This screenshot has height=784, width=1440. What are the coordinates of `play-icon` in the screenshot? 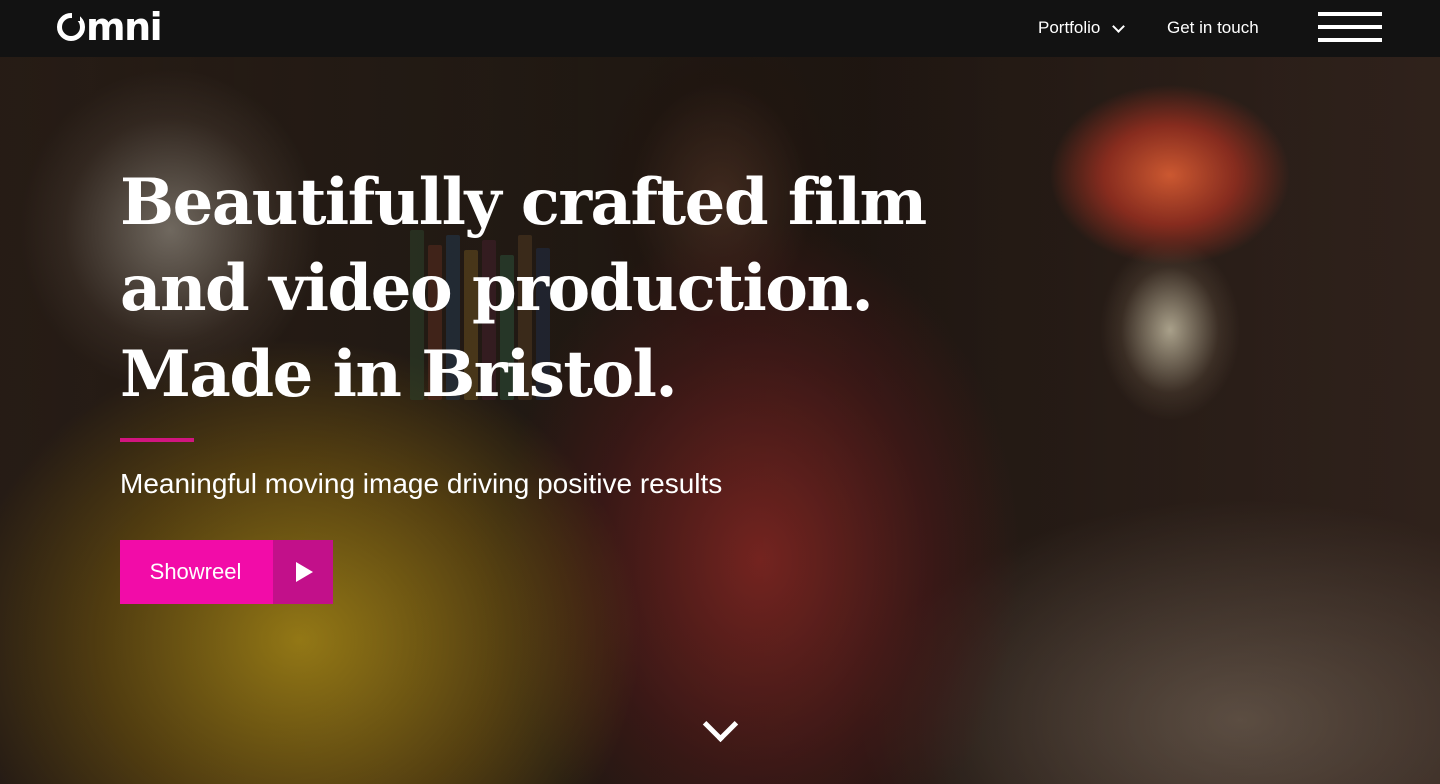 It's located at (304, 572).